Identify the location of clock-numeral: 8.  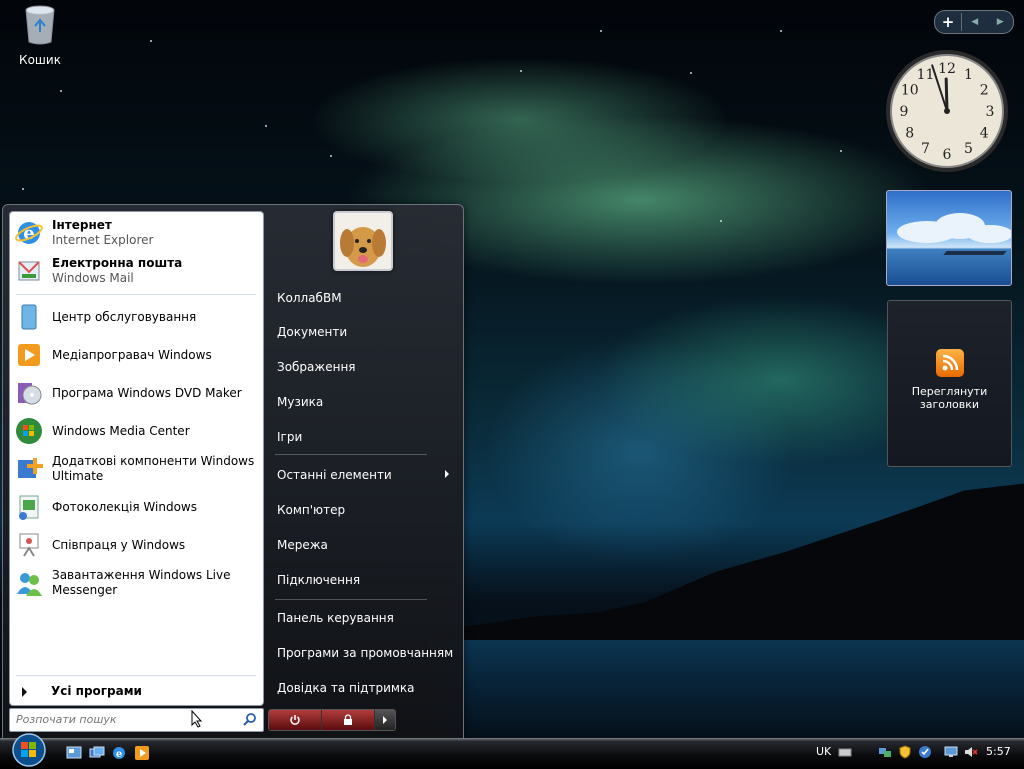
(909, 134).